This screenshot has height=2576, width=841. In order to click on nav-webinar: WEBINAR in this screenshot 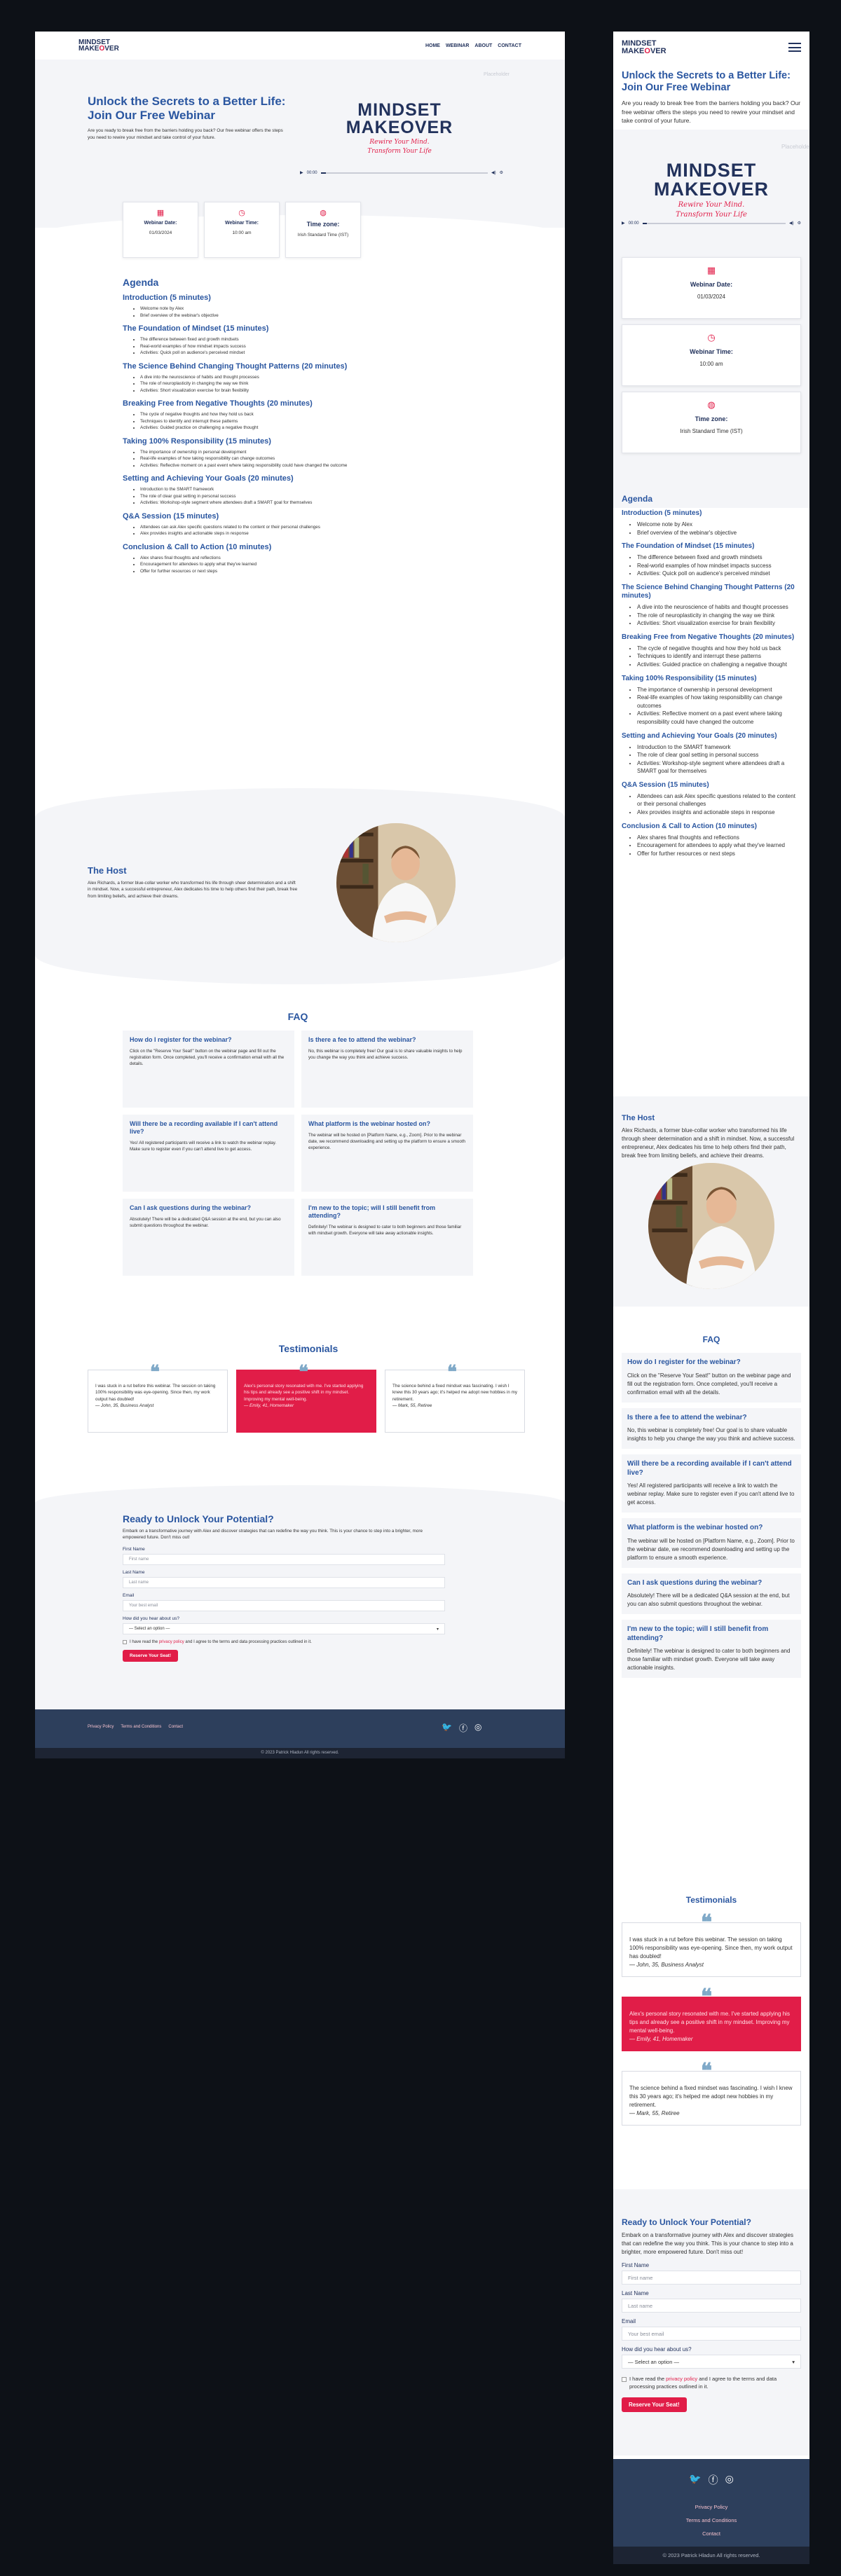, I will do `click(457, 45)`.